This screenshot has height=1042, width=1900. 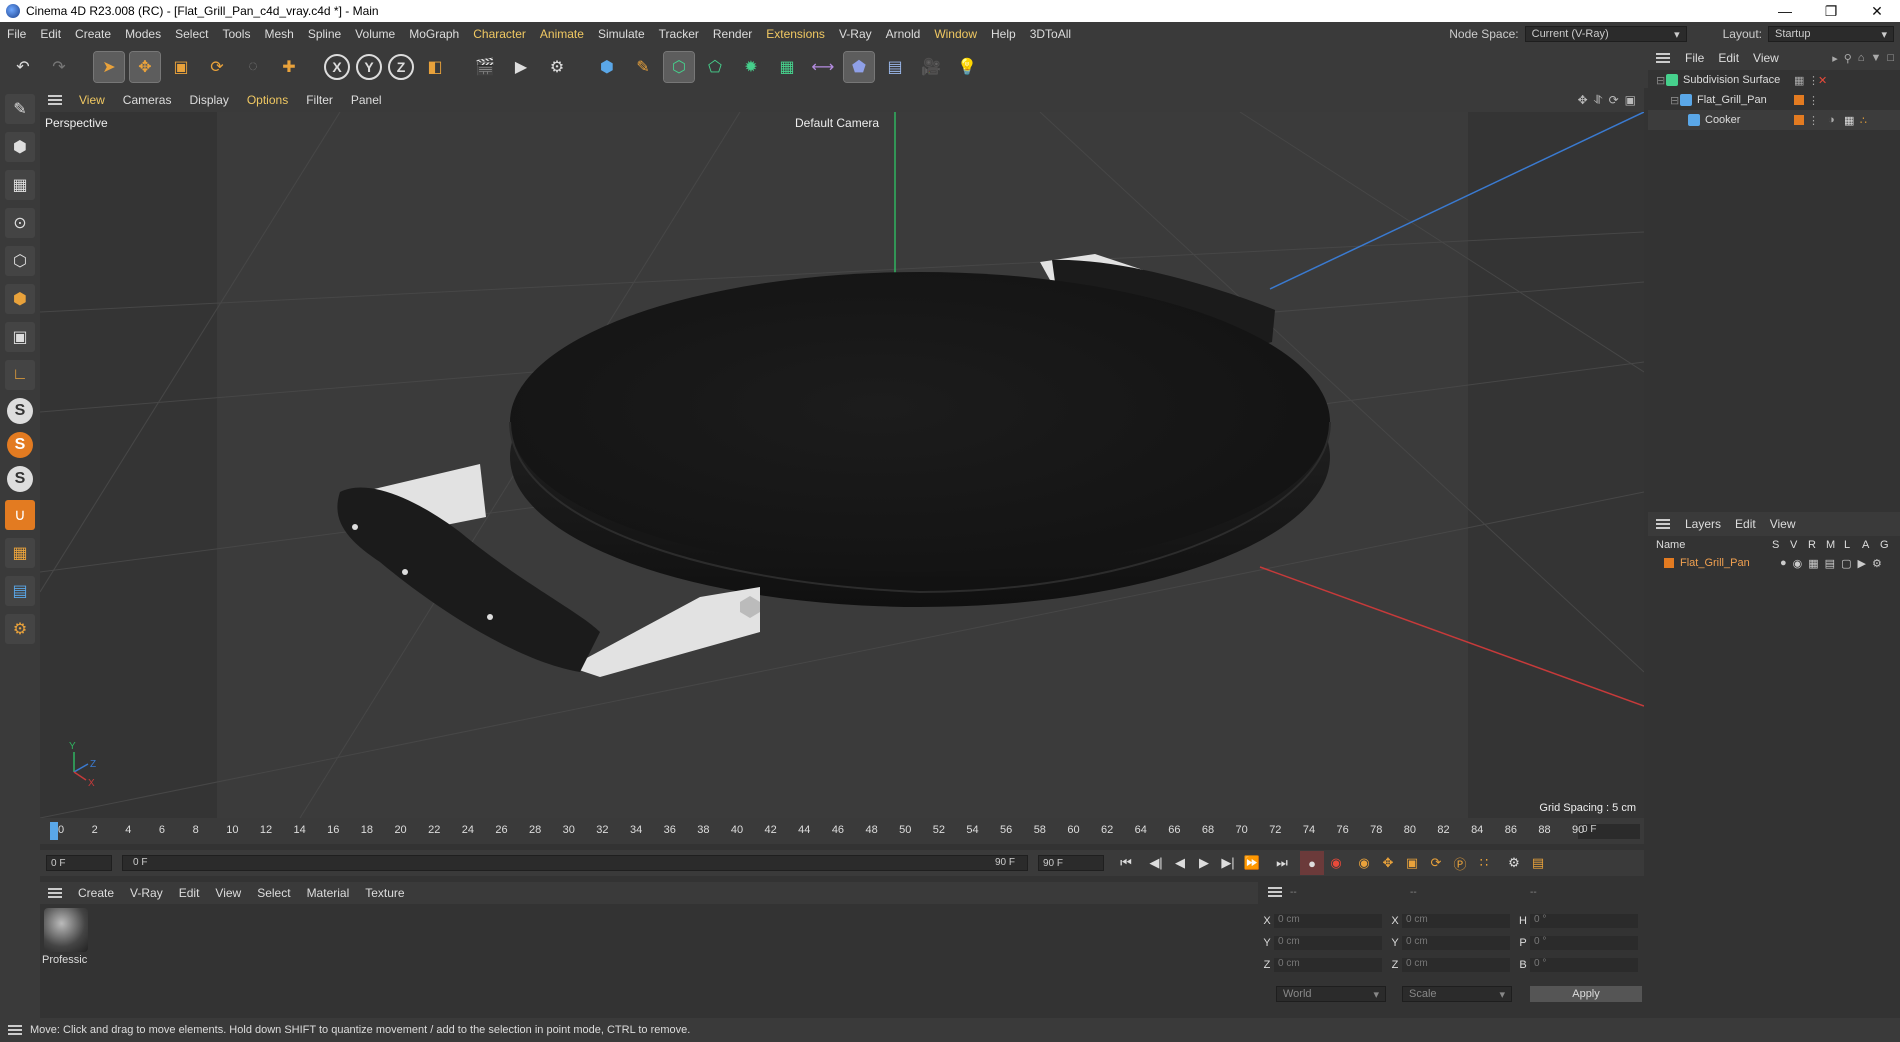 What do you see at coordinates (1583, 100) in the screenshot?
I see `pan-view-icon: ✥` at bounding box center [1583, 100].